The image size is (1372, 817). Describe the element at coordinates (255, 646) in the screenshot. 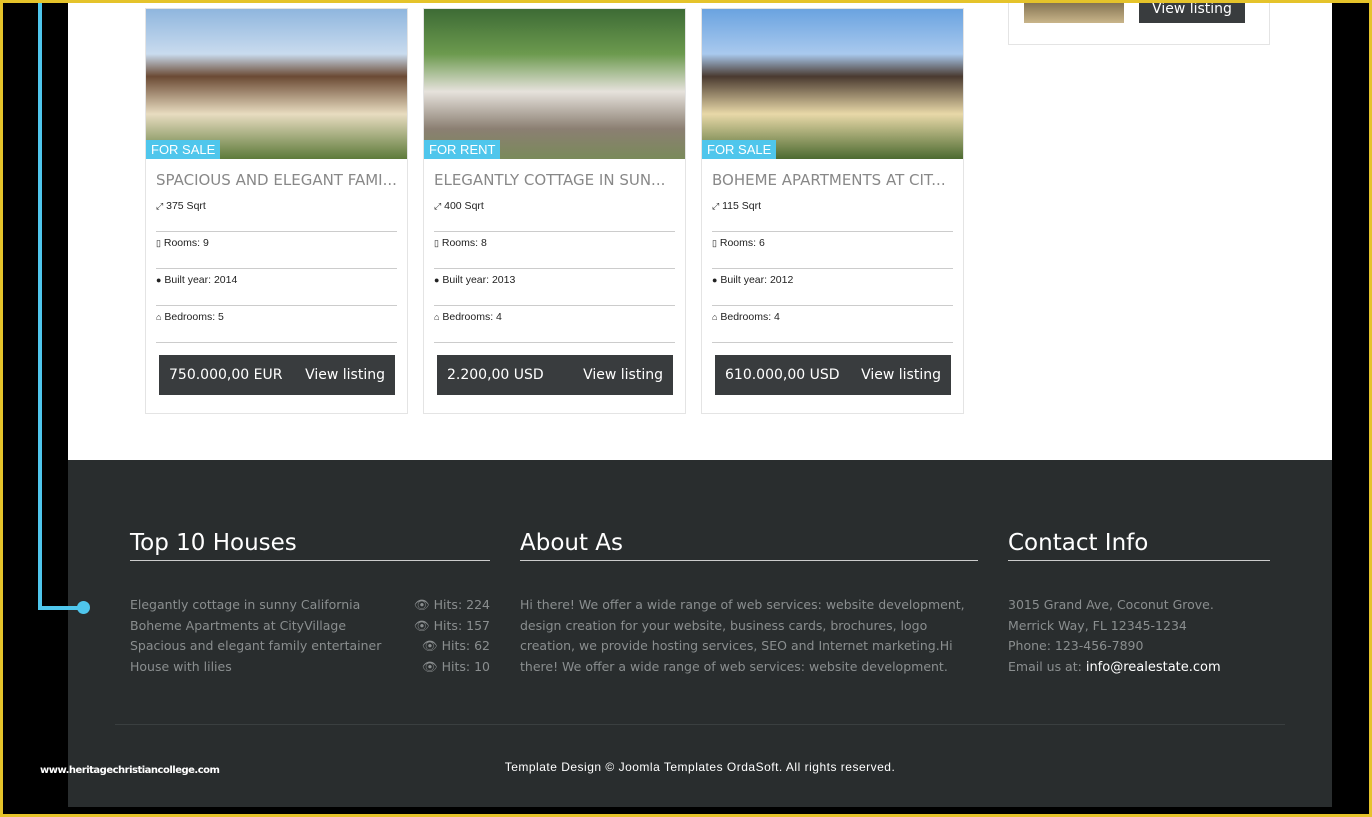

I see `house-name: Spacious and elegant family entertainer` at that location.